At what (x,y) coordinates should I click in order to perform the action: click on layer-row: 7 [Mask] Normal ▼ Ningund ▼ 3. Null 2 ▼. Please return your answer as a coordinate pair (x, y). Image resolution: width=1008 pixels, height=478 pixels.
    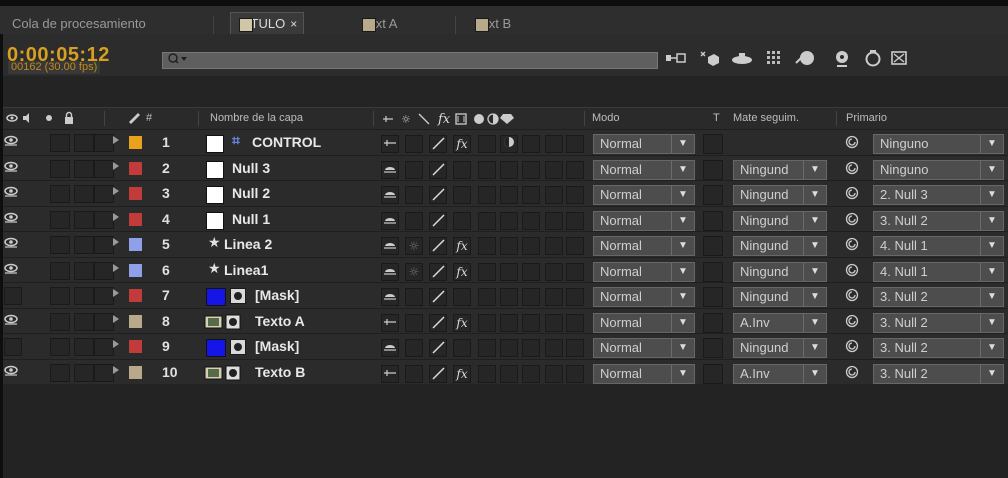
    Looking at the image, I should click on (504, 295).